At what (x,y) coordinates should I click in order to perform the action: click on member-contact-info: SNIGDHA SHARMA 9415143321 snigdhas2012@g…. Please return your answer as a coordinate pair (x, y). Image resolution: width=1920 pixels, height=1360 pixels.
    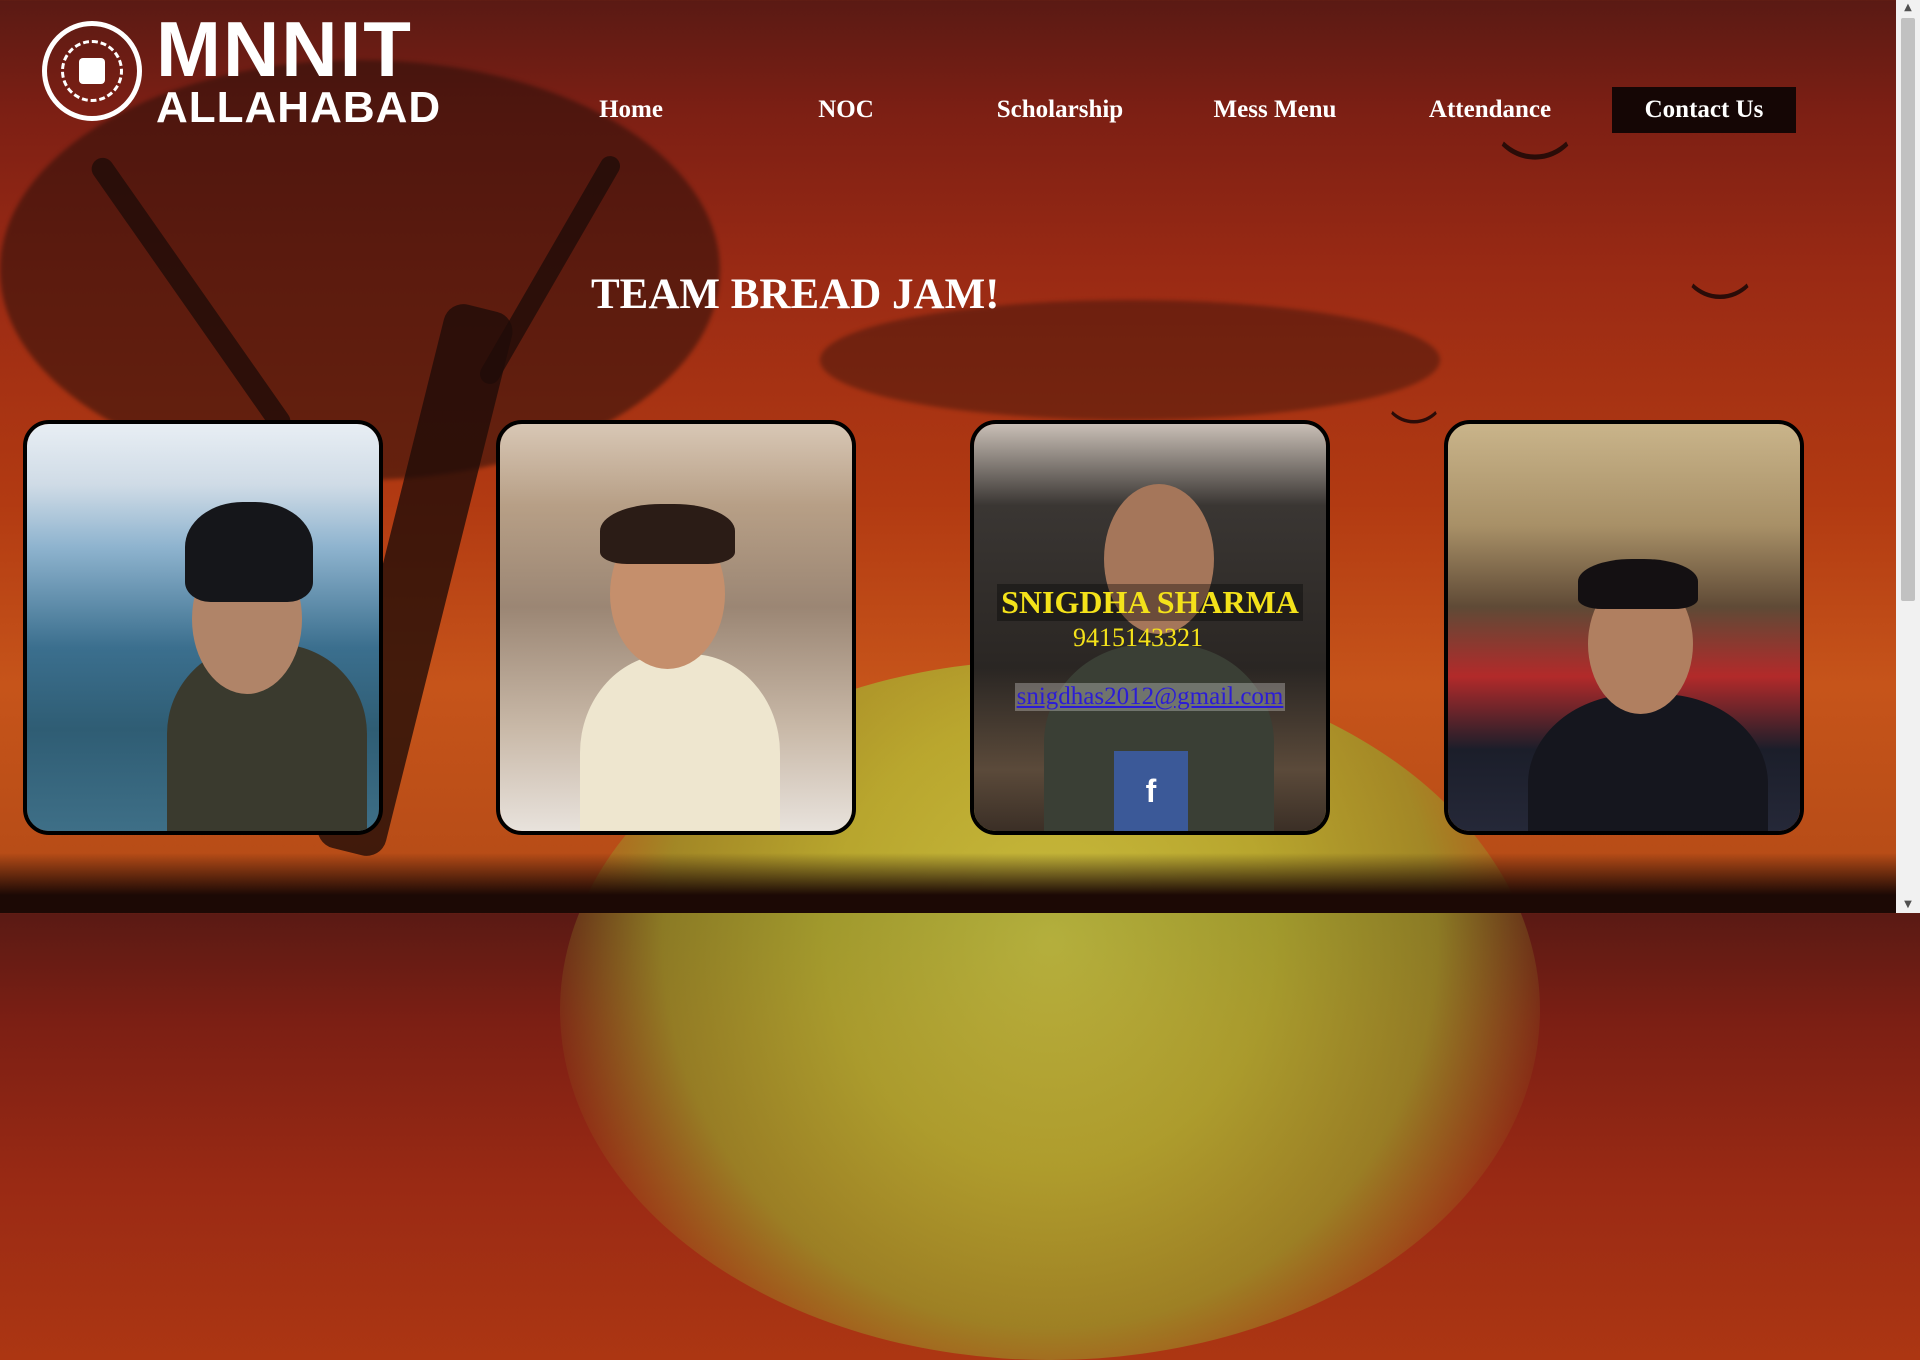
    Looking at the image, I should click on (1150, 647).